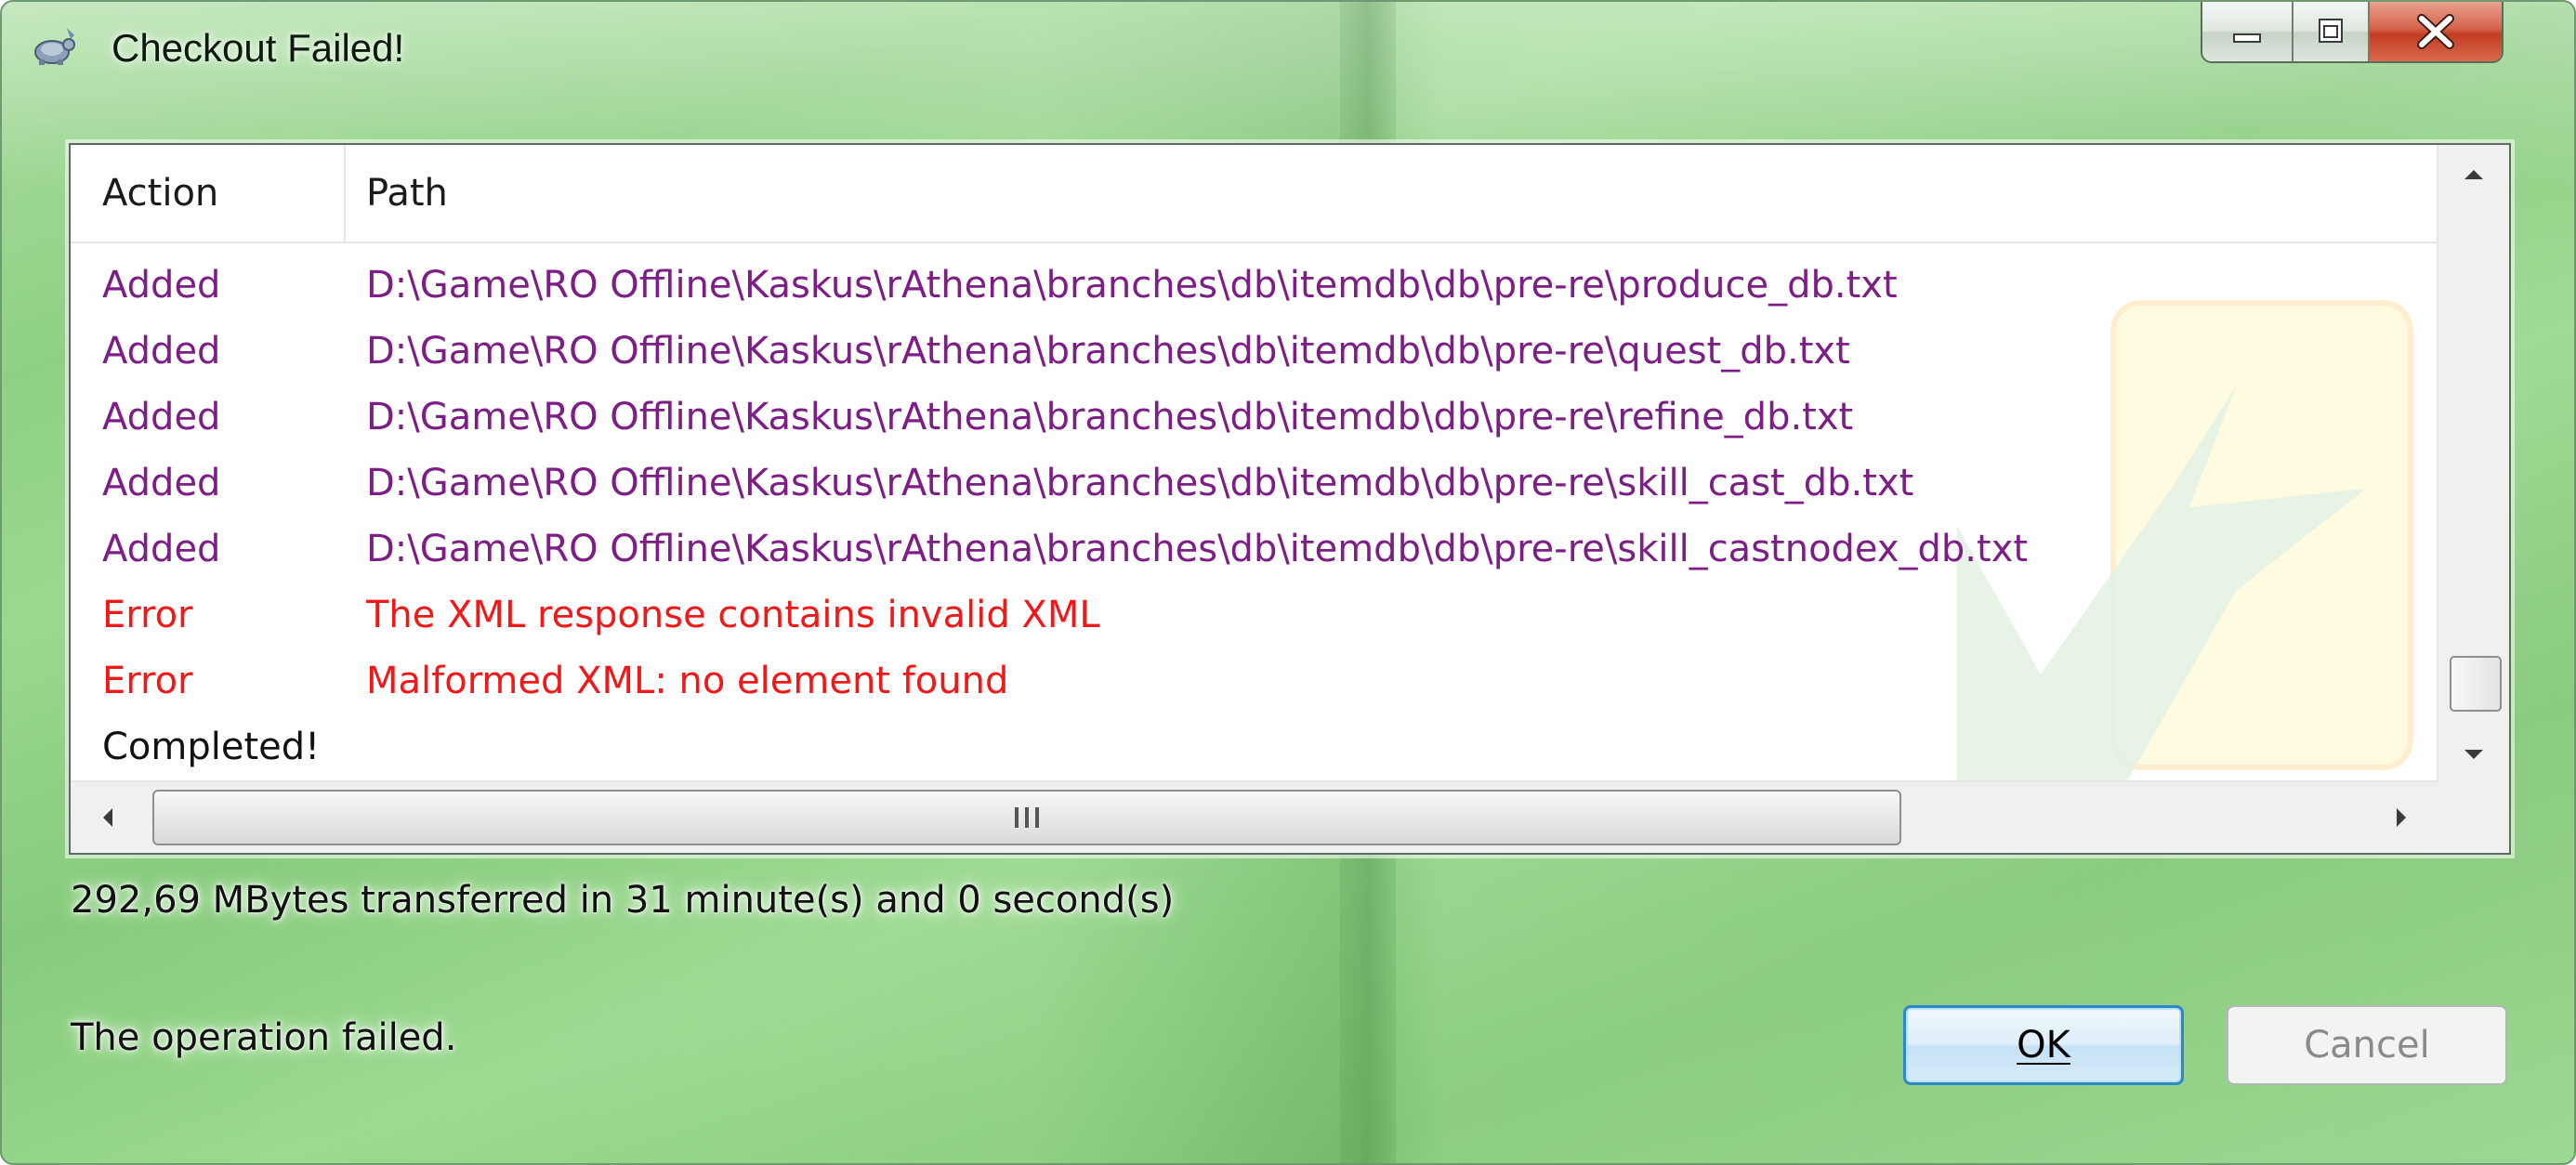 The height and width of the screenshot is (1165, 2576). I want to click on maximize-icon, so click(2331, 31).